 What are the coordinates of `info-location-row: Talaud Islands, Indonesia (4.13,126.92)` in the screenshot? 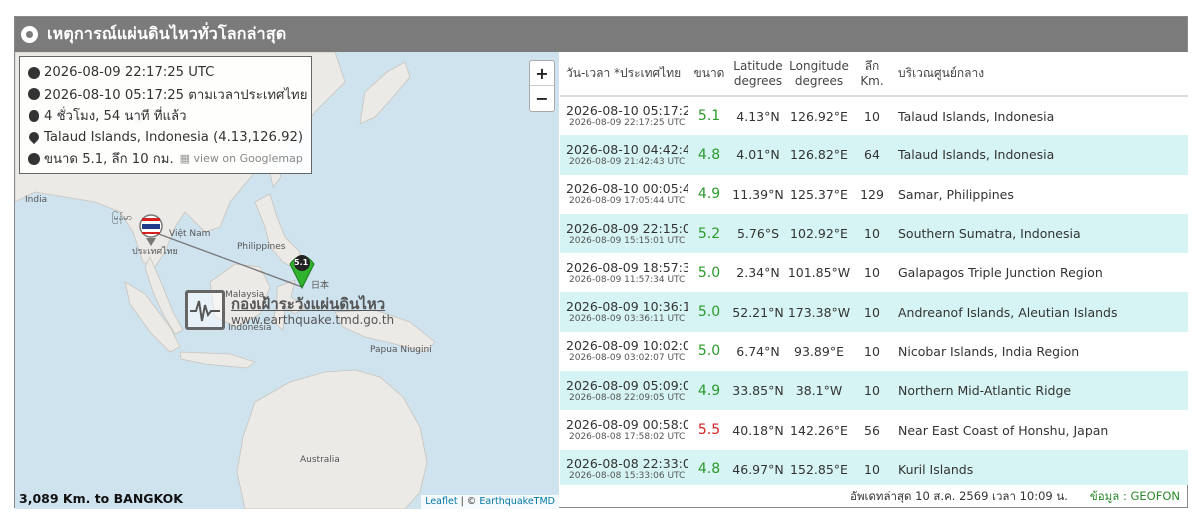 It's located at (165, 138).